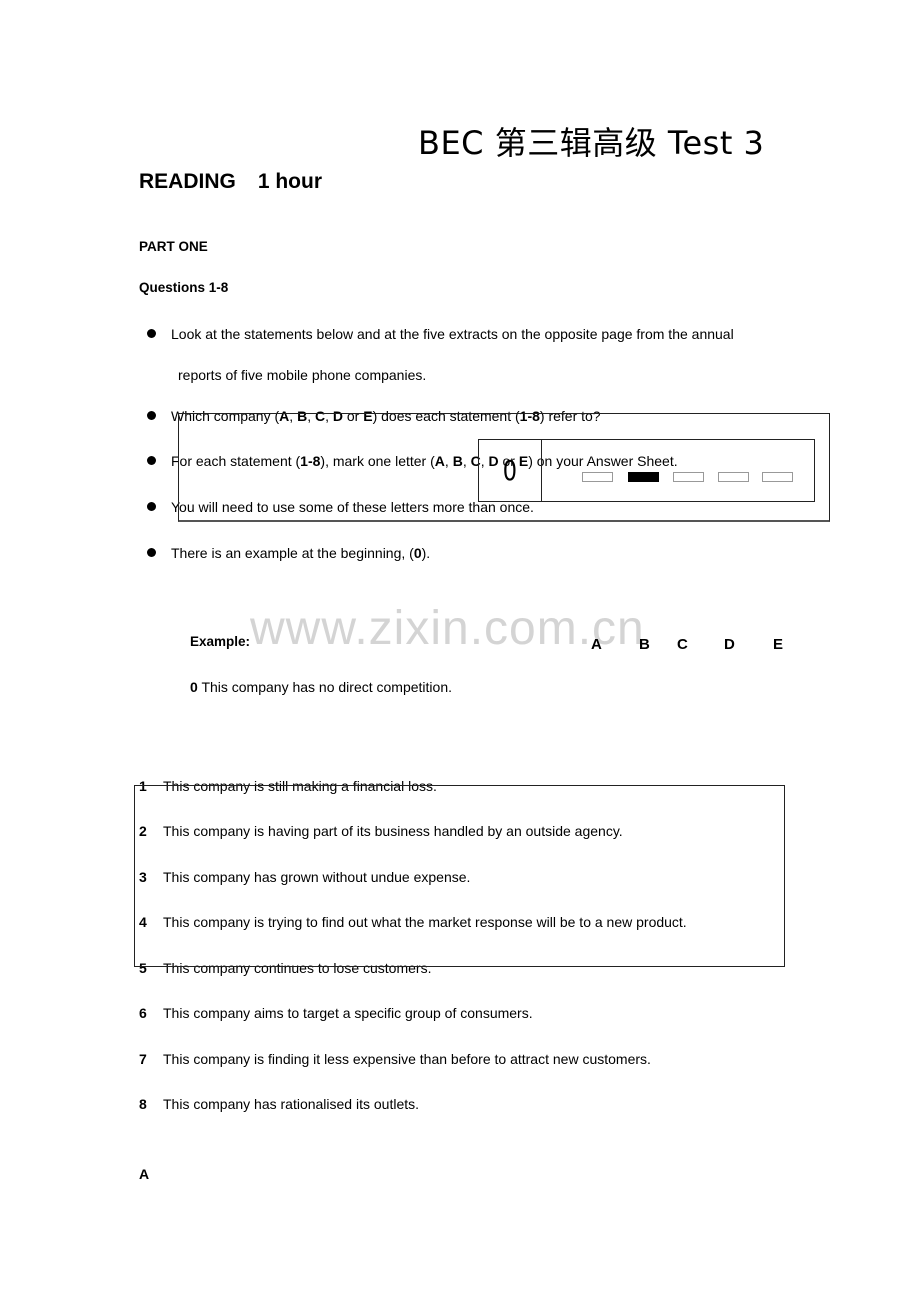 This screenshot has height=1300, width=920. I want to click on instruction-continuation: reports of five mobile phone companies., so click(302, 375).